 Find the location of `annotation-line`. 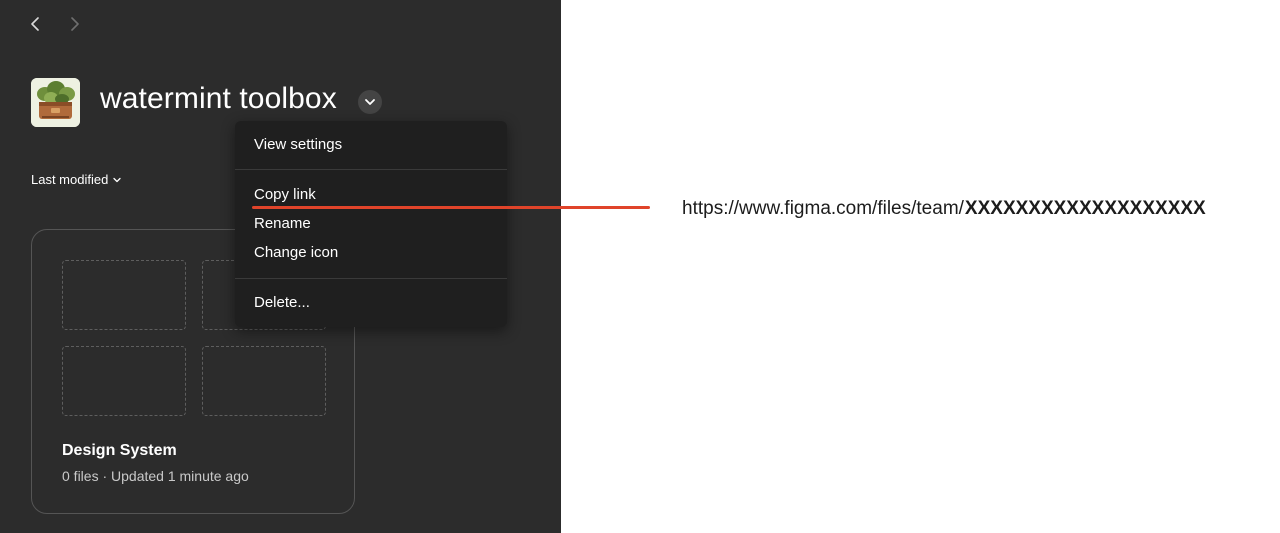

annotation-line is located at coordinates (451, 207).